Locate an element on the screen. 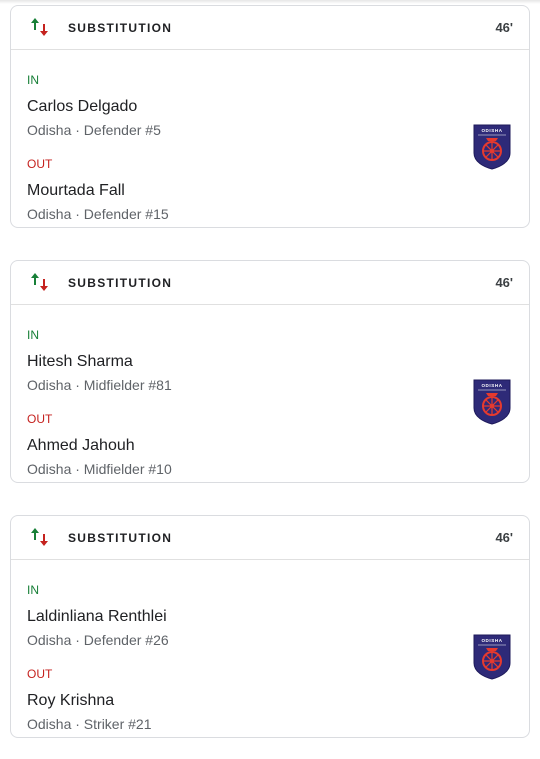 The width and height of the screenshot is (540, 759). player-out-name: Ahmed Jahouh is located at coordinates (81, 446).